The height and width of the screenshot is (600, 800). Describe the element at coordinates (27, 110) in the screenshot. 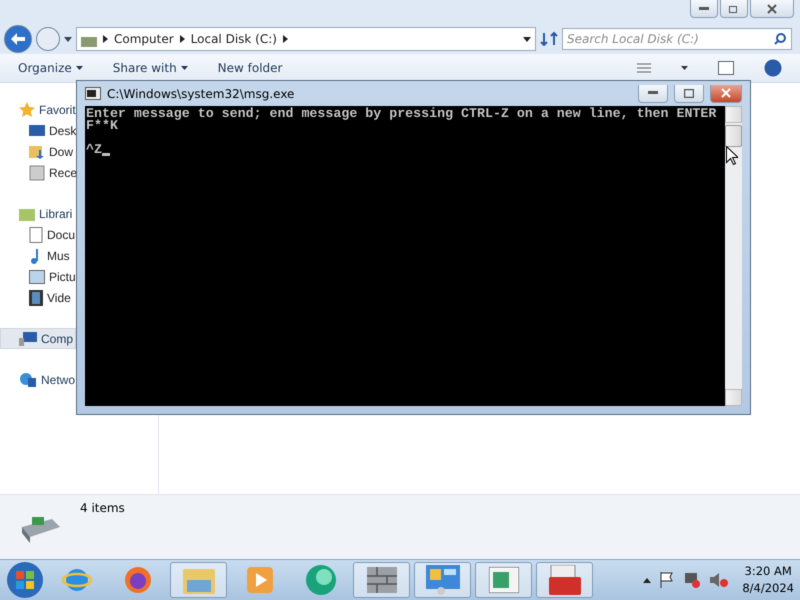

I see `star-icon` at that location.